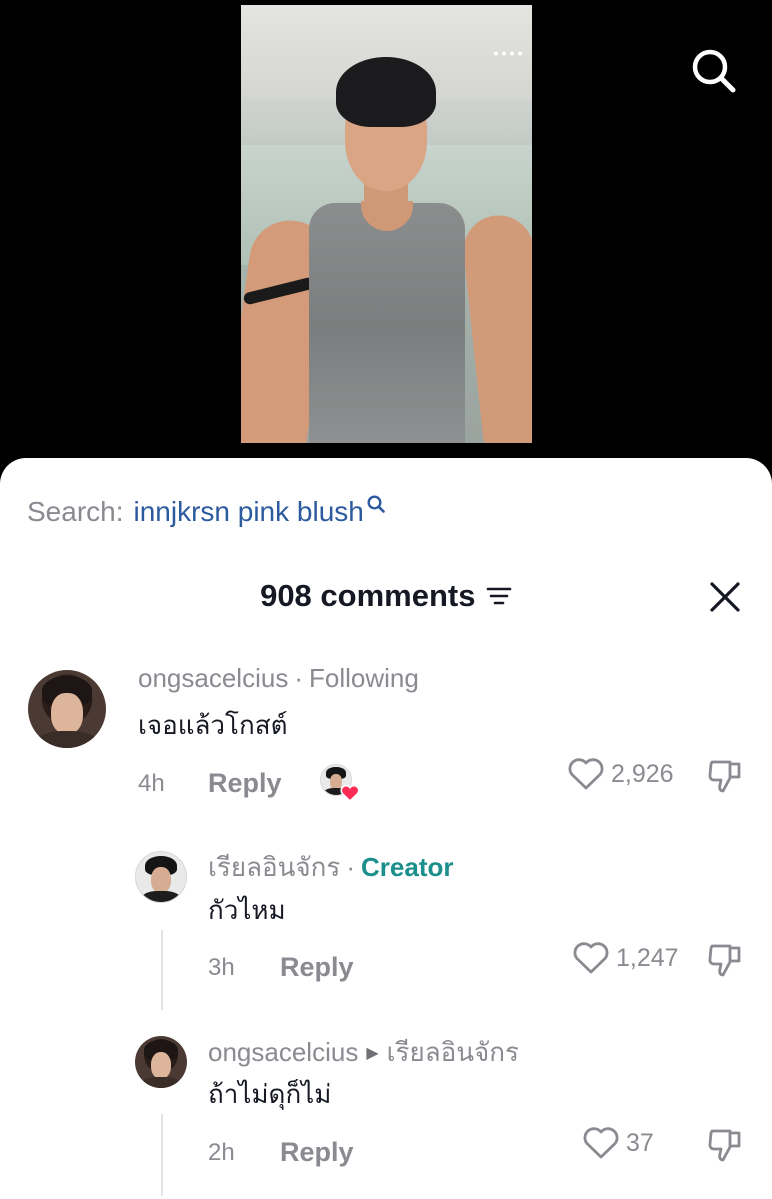 The height and width of the screenshot is (1199, 772). I want to click on close-icon, so click(725, 597).